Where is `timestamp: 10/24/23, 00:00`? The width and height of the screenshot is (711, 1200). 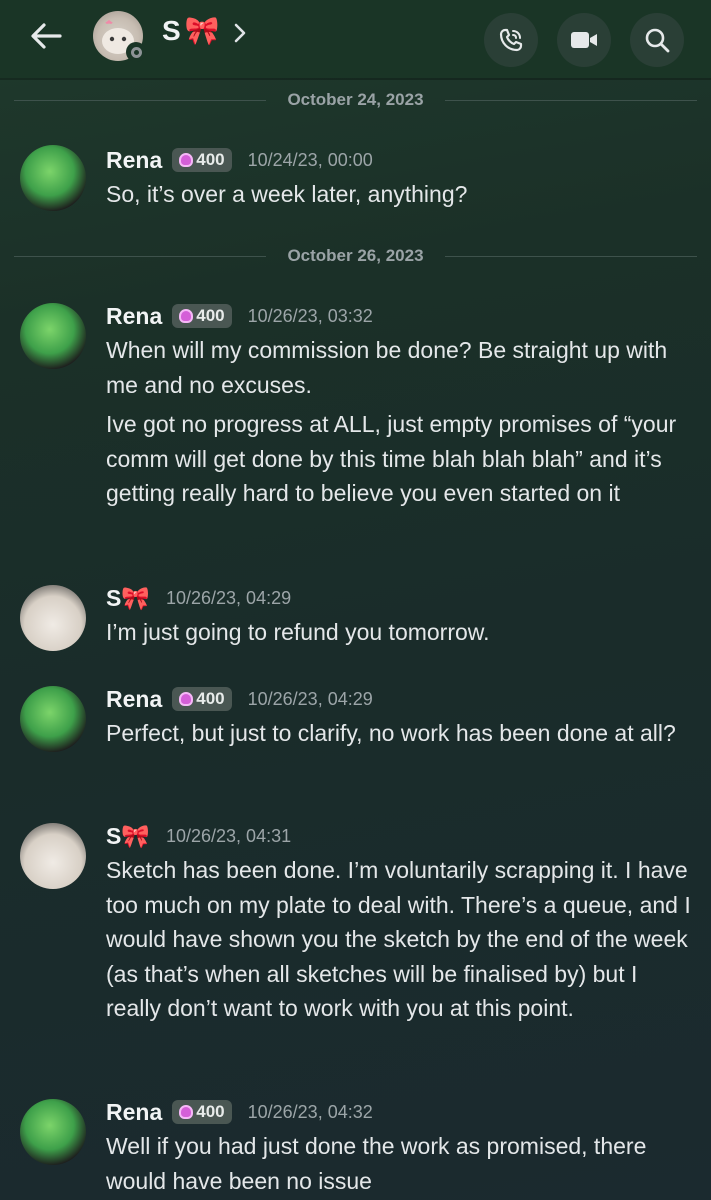
timestamp: 10/24/23, 00:00 is located at coordinates (310, 159).